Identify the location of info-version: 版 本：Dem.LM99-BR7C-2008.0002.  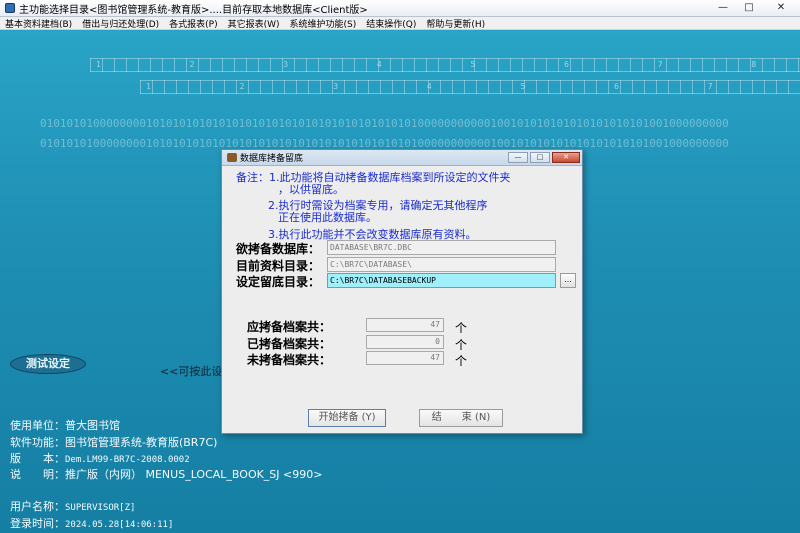
(100, 458).